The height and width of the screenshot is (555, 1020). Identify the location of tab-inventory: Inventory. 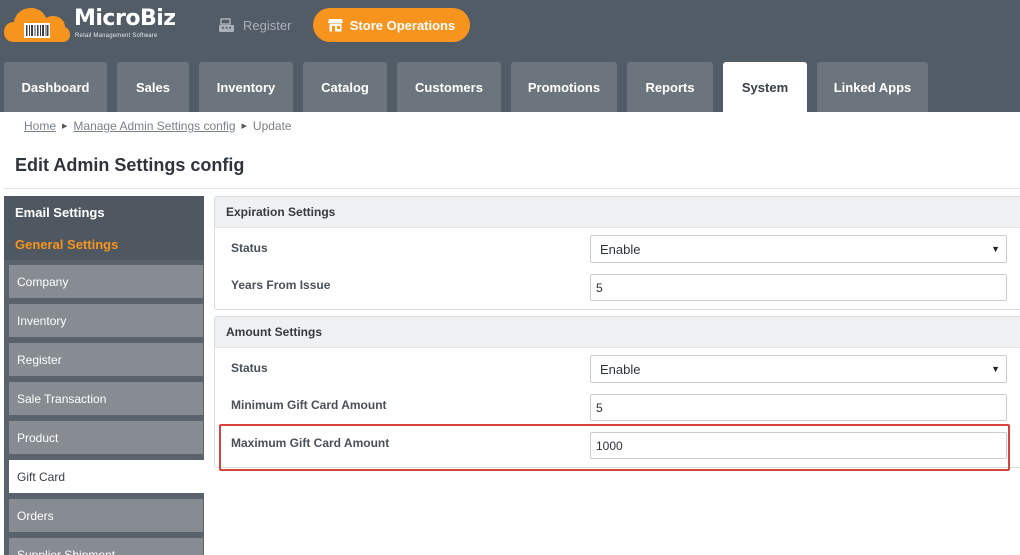
(246, 87).